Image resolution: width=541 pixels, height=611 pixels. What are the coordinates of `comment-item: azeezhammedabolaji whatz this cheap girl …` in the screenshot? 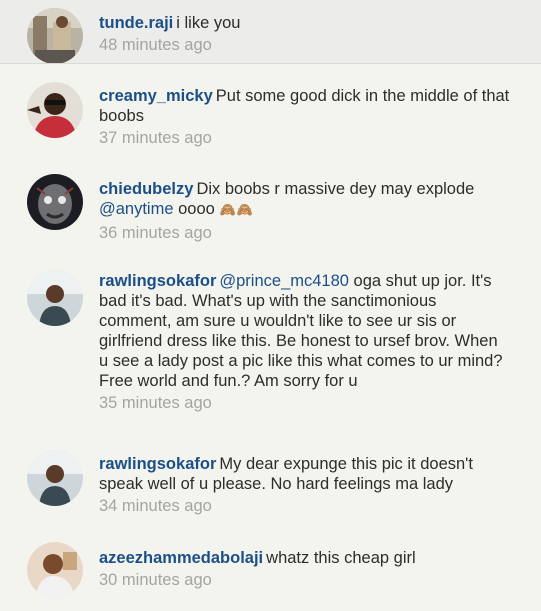 It's located at (270, 573).